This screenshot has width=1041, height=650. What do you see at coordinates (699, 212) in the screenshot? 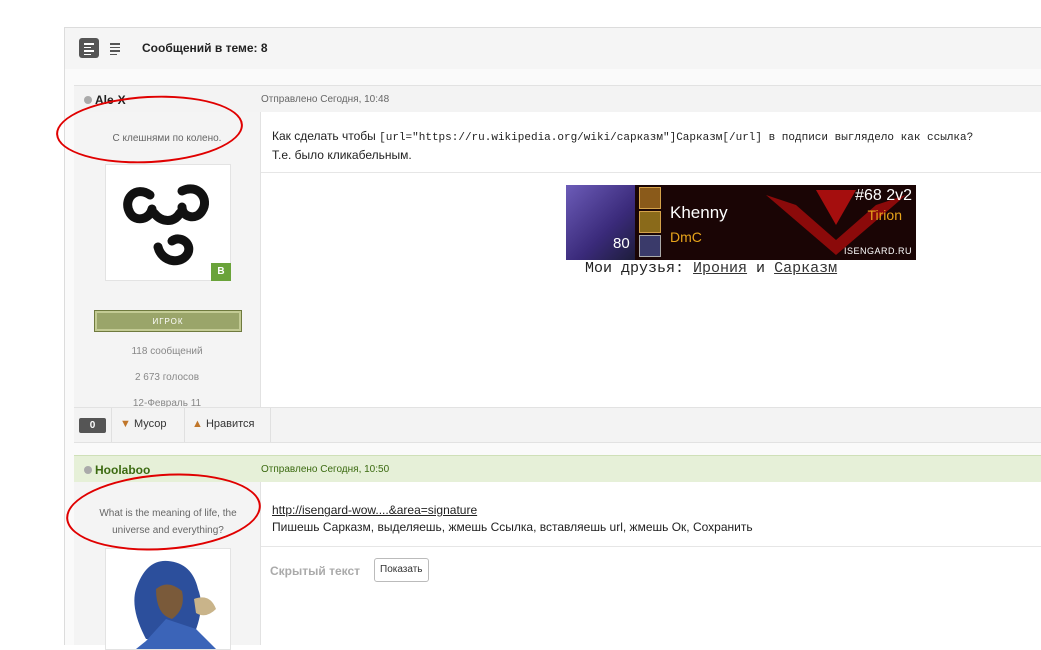
I see `character-name: Khenny` at bounding box center [699, 212].